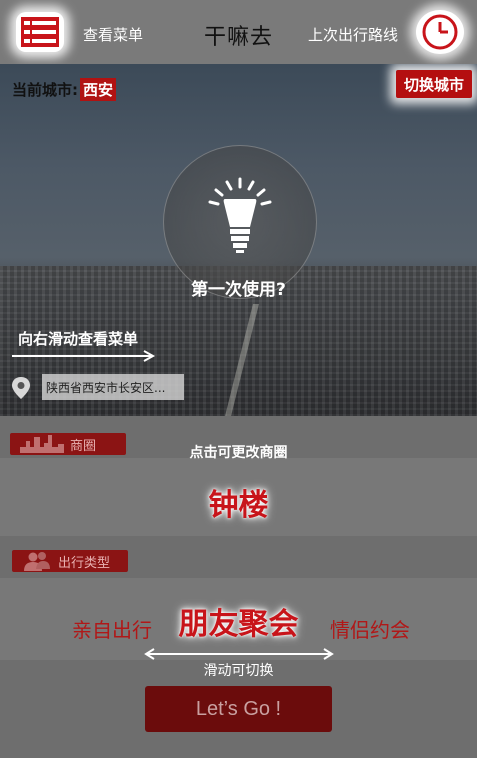 The image size is (477, 758). What do you see at coordinates (353, 34) in the screenshot?
I see `history-label: 上次出行路线` at bounding box center [353, 34].